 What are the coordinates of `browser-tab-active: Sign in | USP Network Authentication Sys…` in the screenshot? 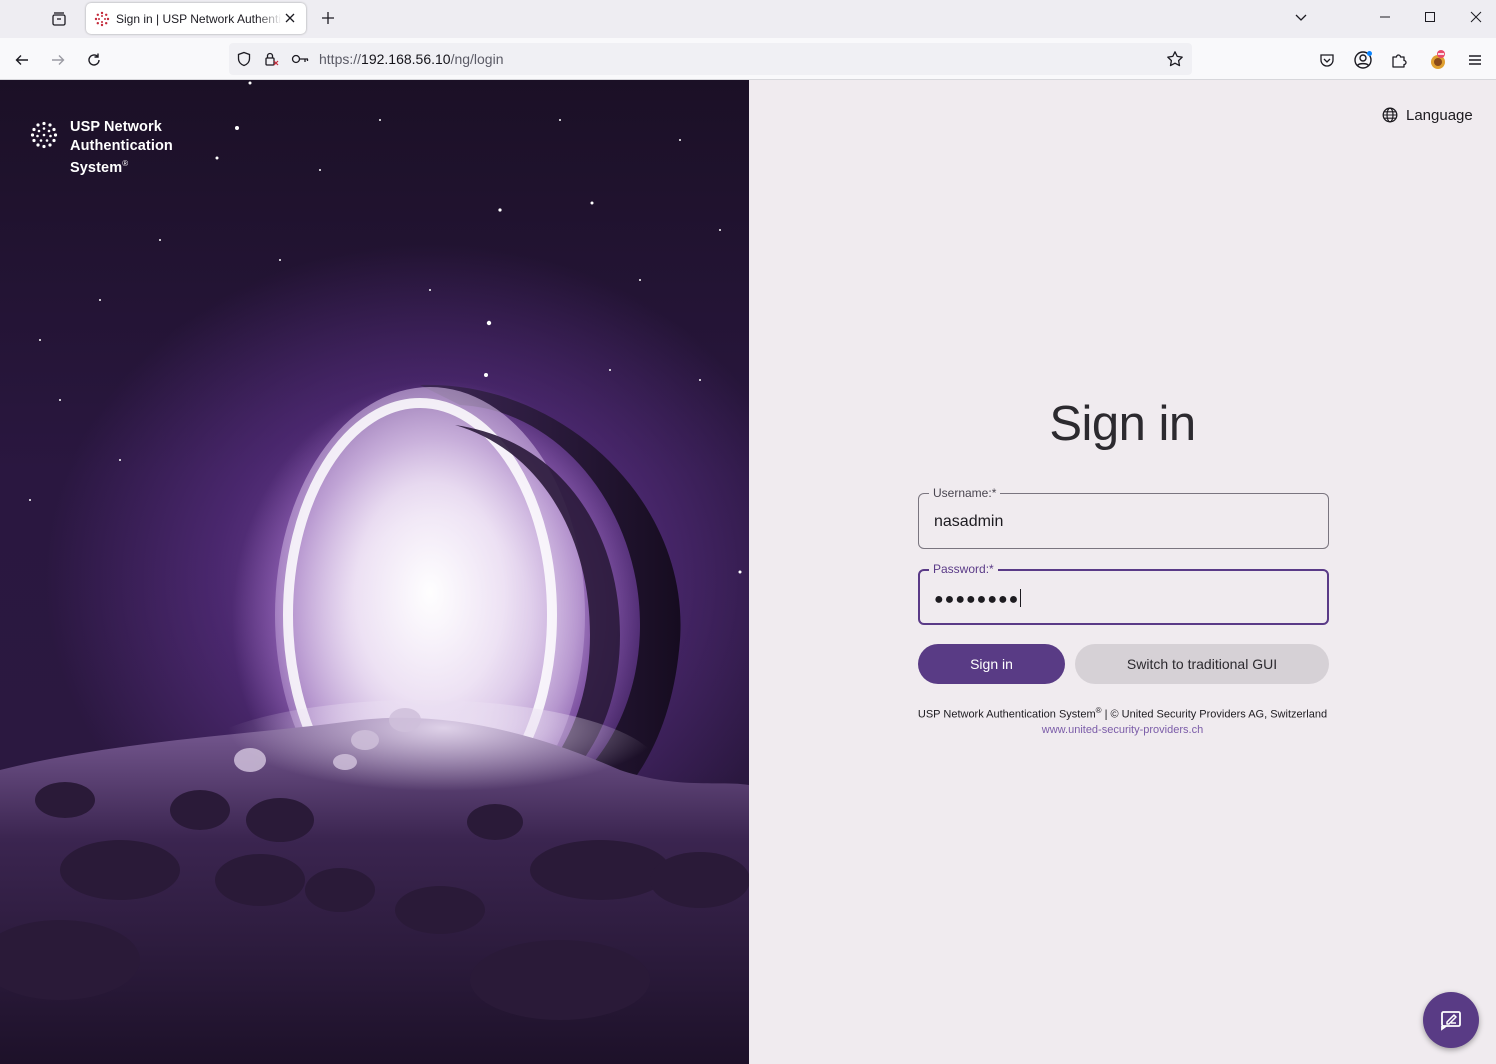 It's located at (196, 18).